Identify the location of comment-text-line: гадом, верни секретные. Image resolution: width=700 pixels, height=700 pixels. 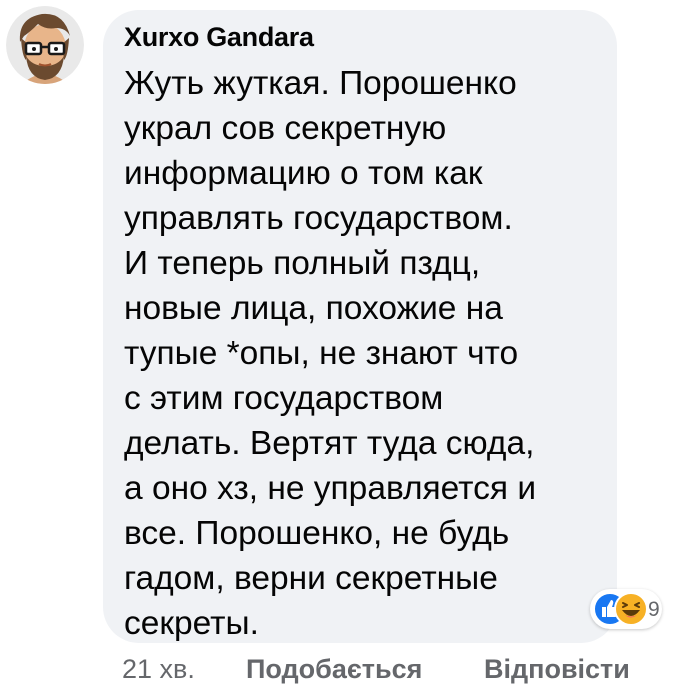
(311, 578).